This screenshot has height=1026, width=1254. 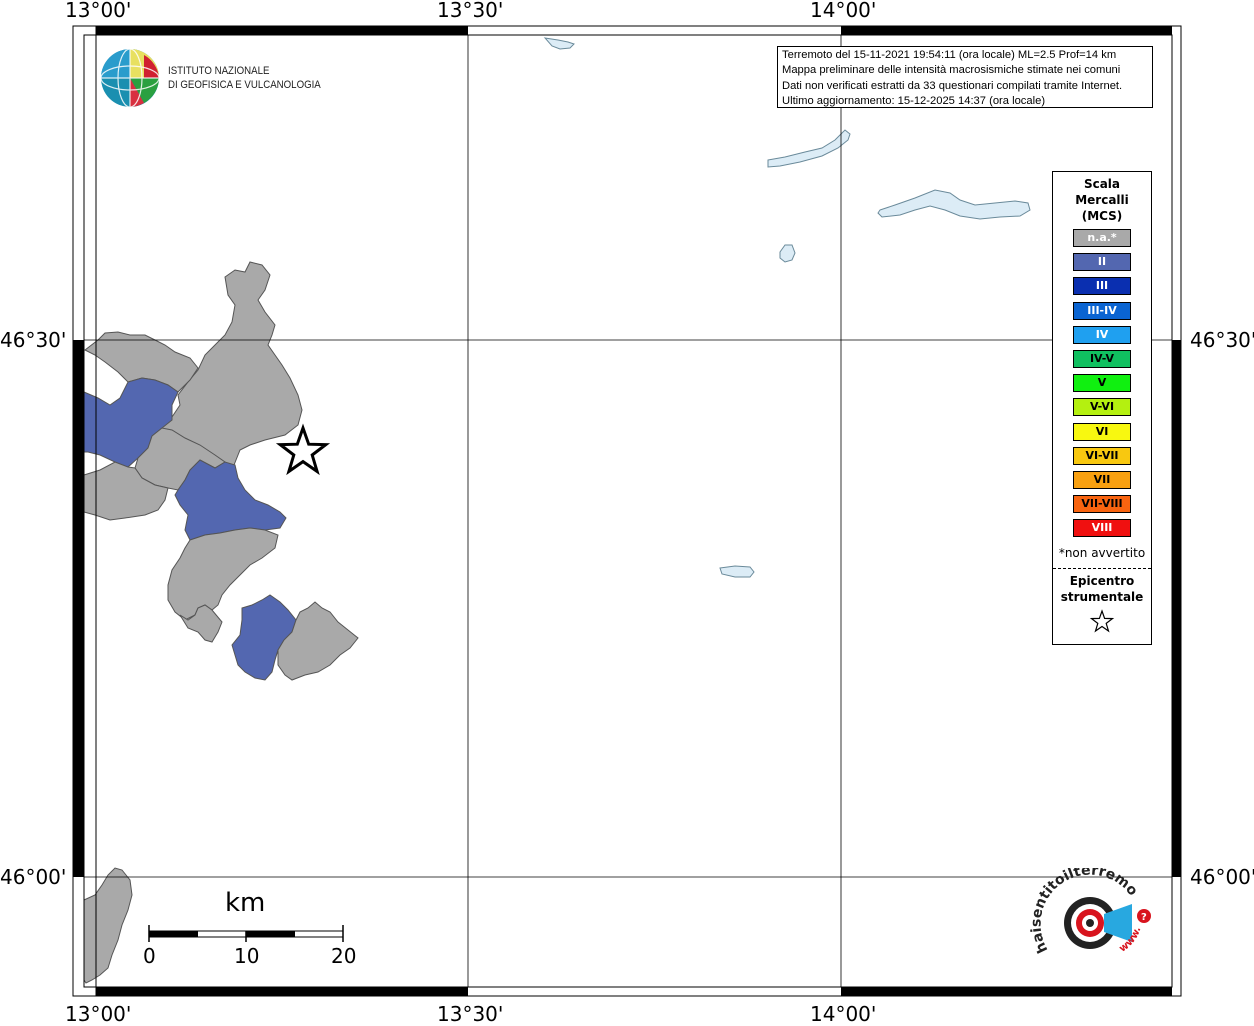 What do you see at coordinates (843, 11) in the screenshot?
I see `coord-top-1400: 14°00'` at bounding box center [843, 11].